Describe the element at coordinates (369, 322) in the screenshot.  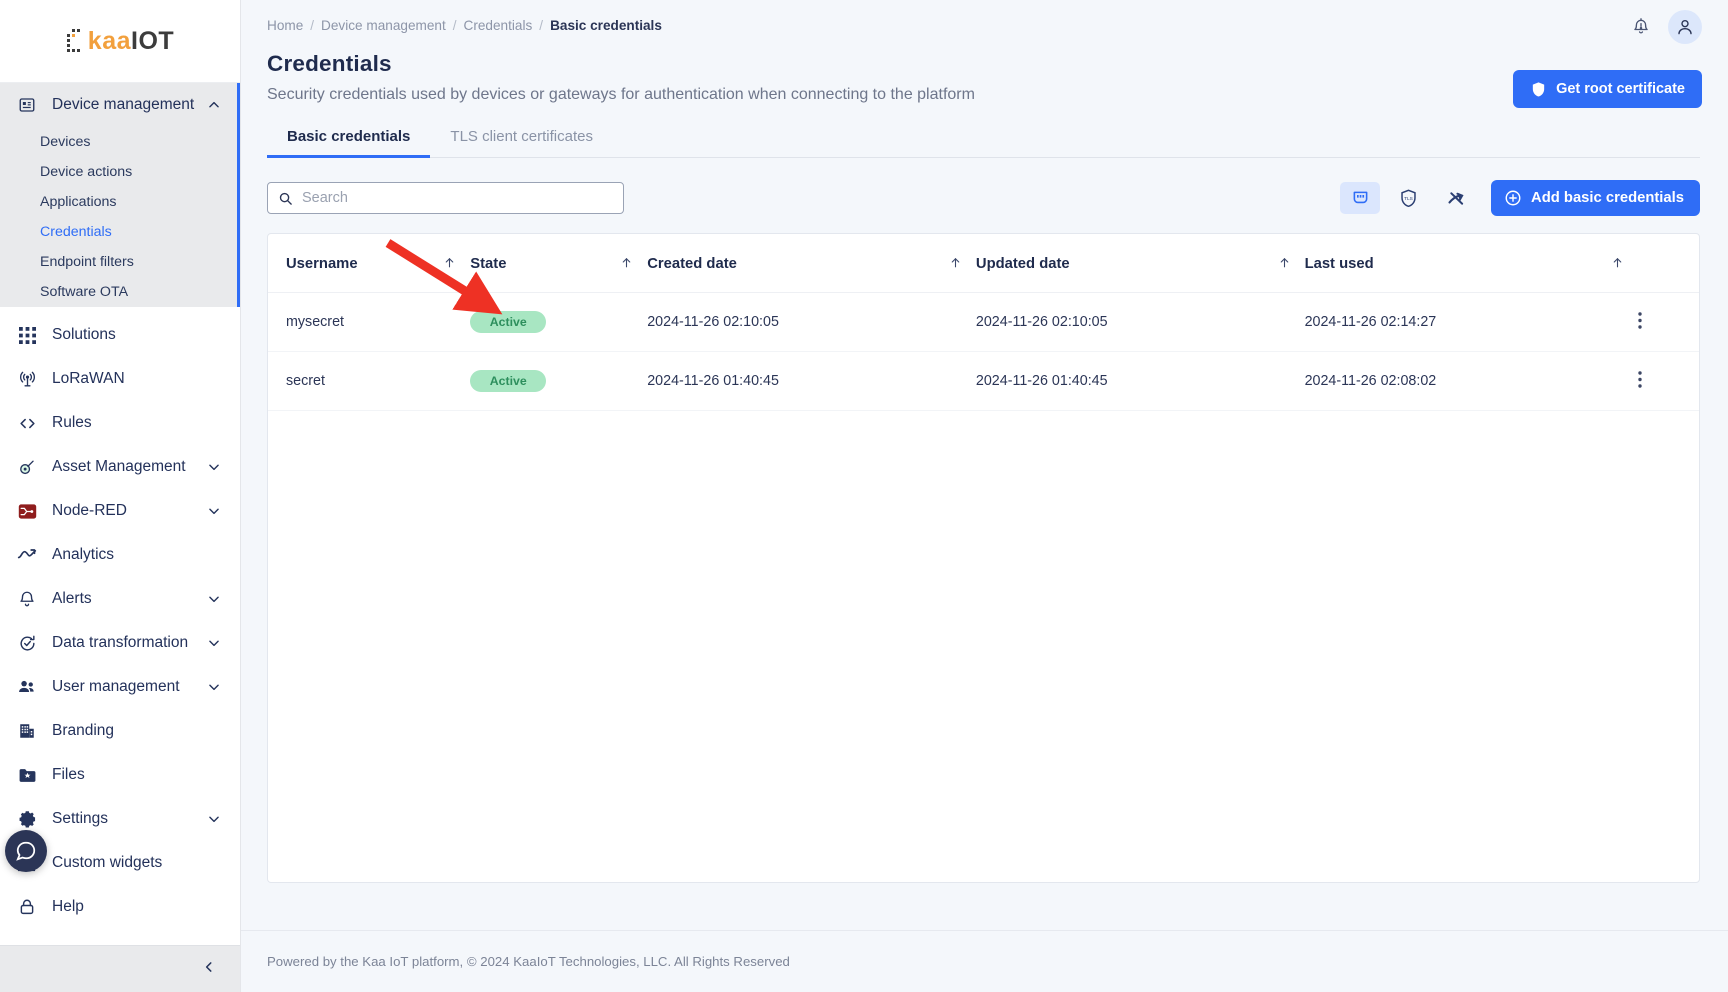
I see `cell-username: mysecret` at that location.